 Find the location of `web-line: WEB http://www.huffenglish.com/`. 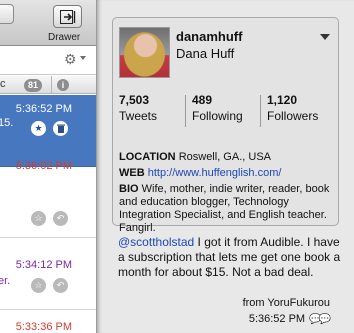

web-line: WEB http://www.huffenglish.com/ is located at coordinates (226, 173).